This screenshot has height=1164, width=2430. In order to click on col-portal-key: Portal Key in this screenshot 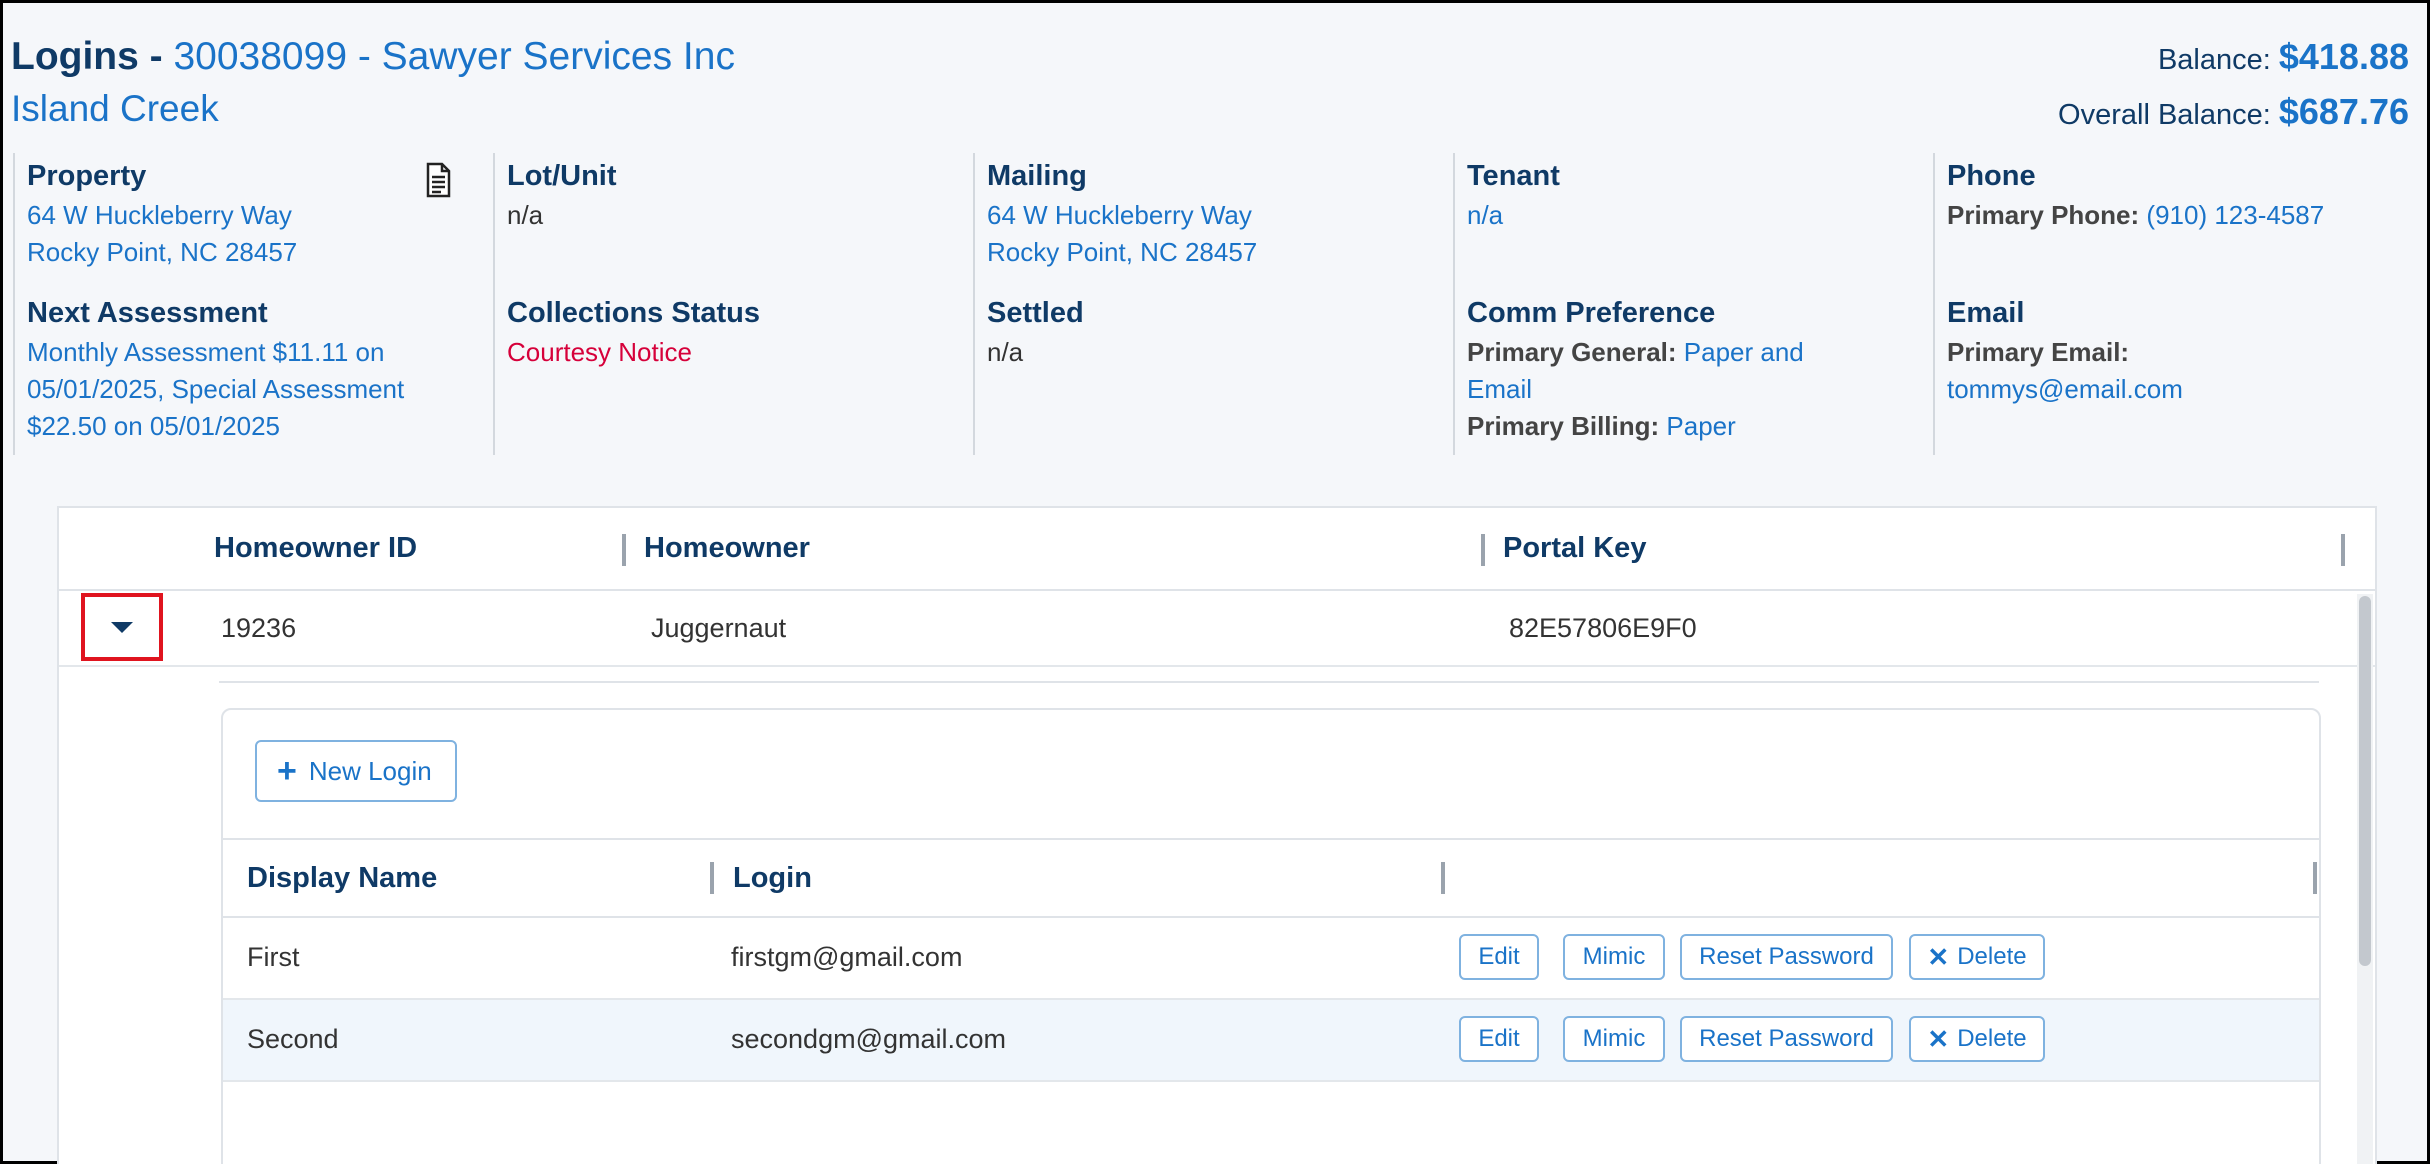, I will do `click(1574, 548)`.